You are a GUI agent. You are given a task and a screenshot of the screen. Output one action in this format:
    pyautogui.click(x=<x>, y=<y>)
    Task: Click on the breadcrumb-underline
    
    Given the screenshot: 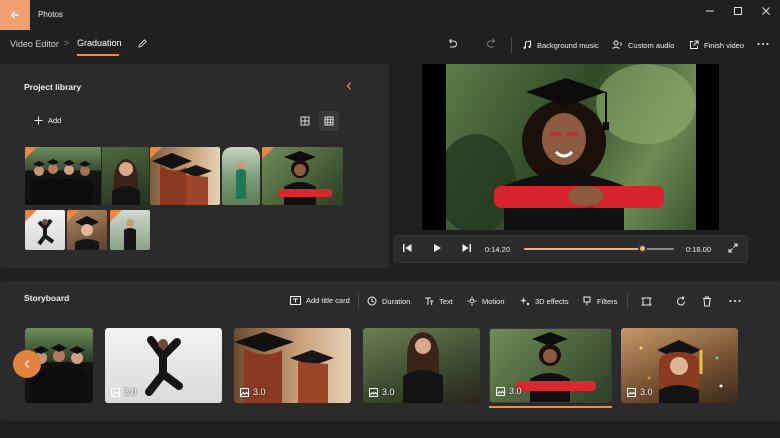 What is the action you would take?
    pyautogui.click(x=98, y=55)
    